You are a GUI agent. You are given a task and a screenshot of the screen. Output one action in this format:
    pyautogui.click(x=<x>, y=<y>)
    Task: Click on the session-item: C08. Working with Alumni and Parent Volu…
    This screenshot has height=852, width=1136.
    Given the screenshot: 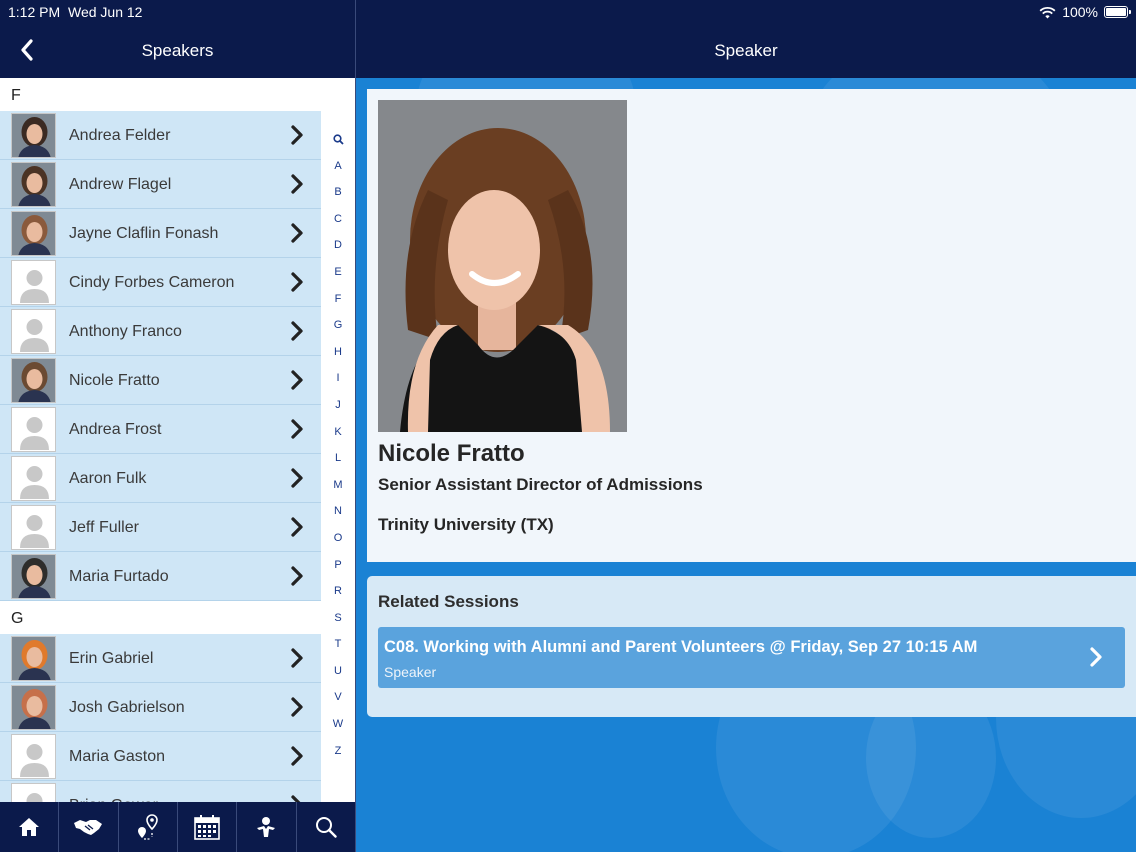 What is the action you would take?
    pyautogui.click(x=751, y=657)
    